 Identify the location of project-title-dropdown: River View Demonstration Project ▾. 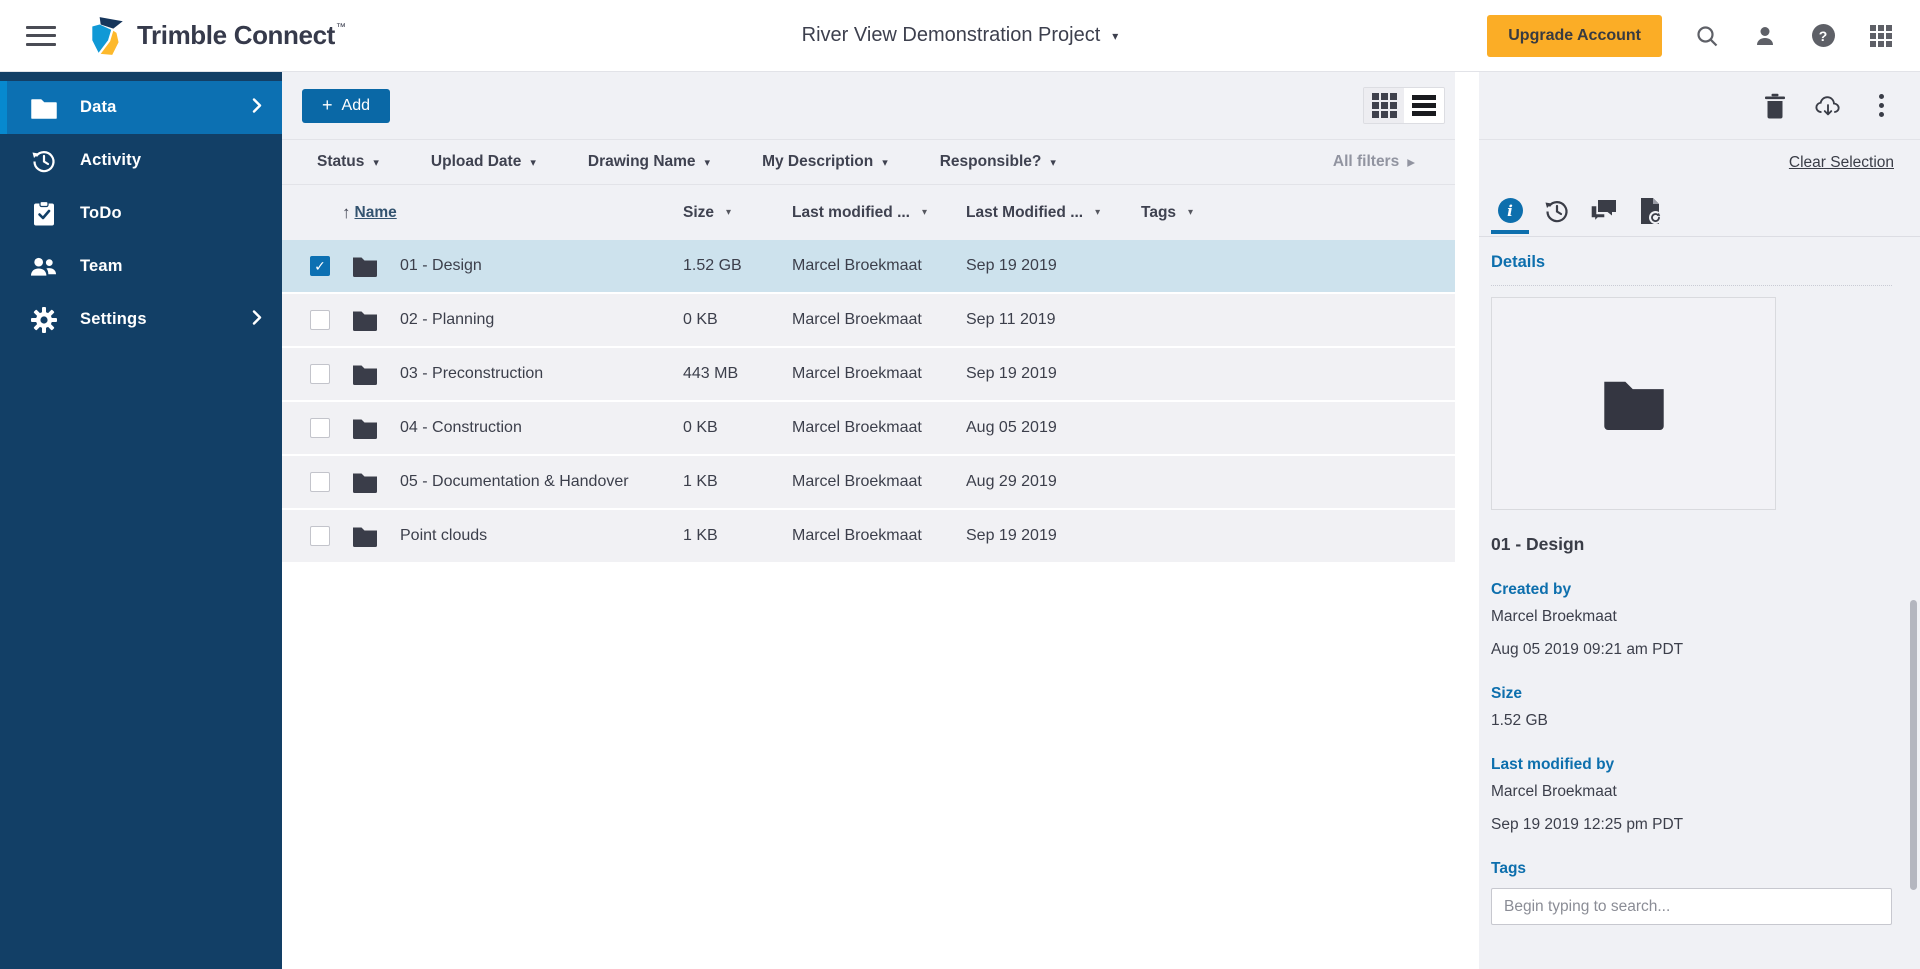
(960, 35).